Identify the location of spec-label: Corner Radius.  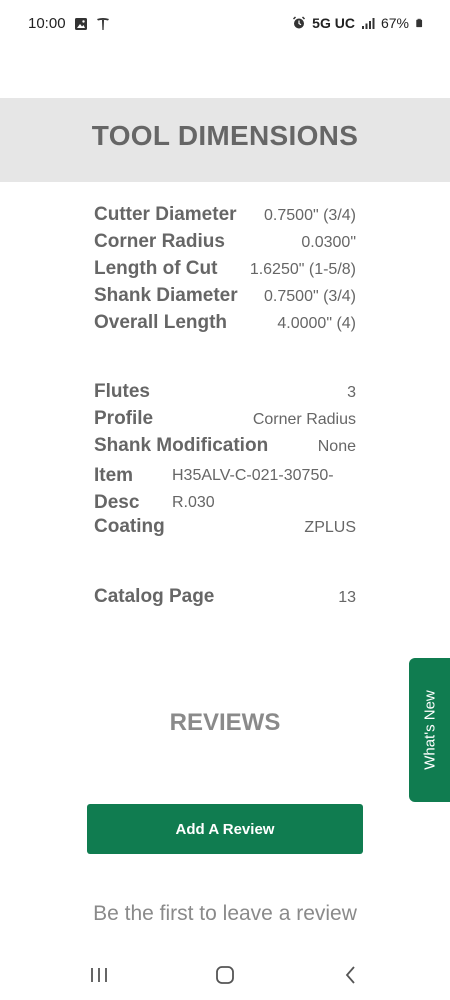
(159, 241).